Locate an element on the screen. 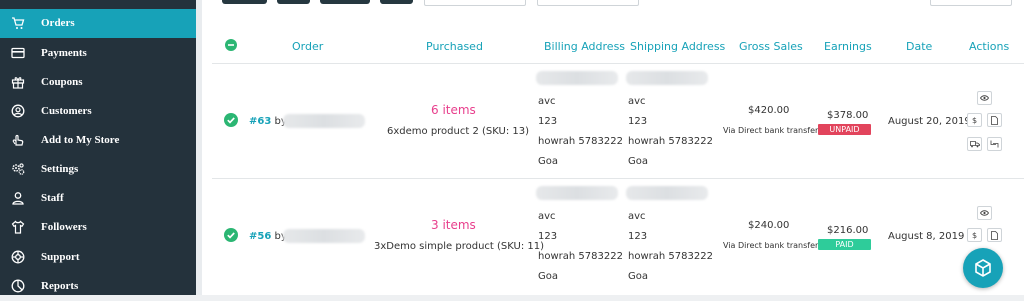  product-line: 3xDemo simple product (SKU: 11) is located at coordinates (459, 246).